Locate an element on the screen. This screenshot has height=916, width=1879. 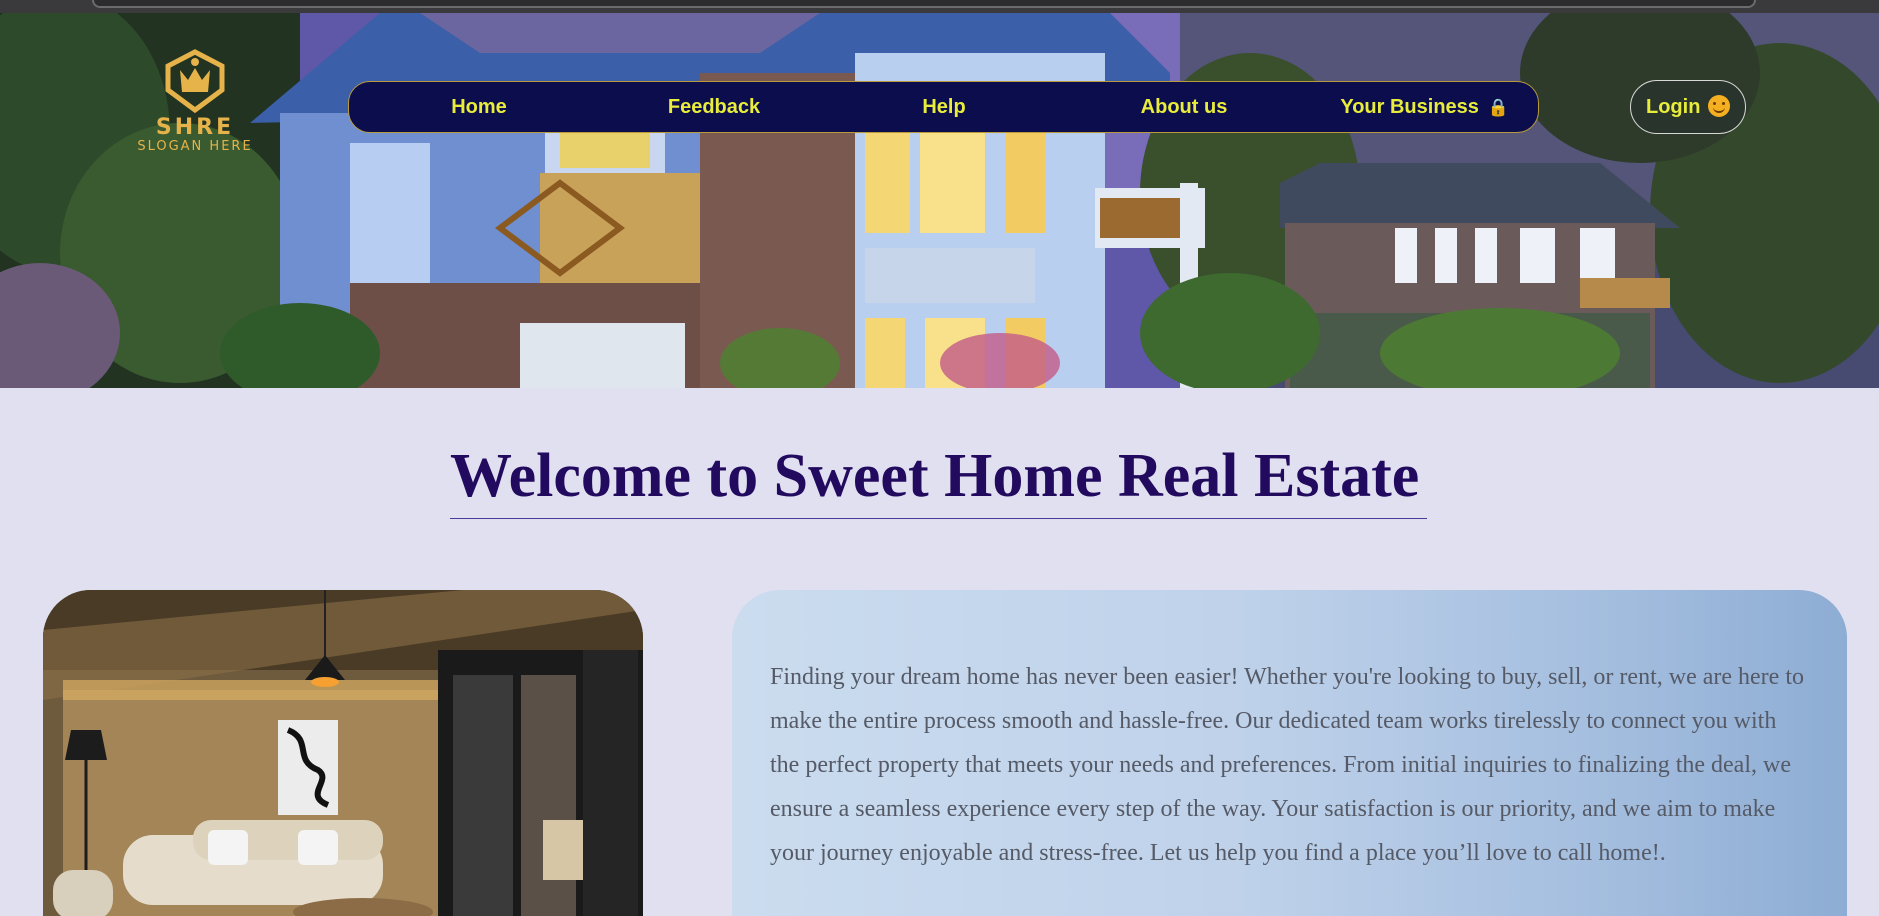
nav-item-help: Help is located at coordinates (944, 108).